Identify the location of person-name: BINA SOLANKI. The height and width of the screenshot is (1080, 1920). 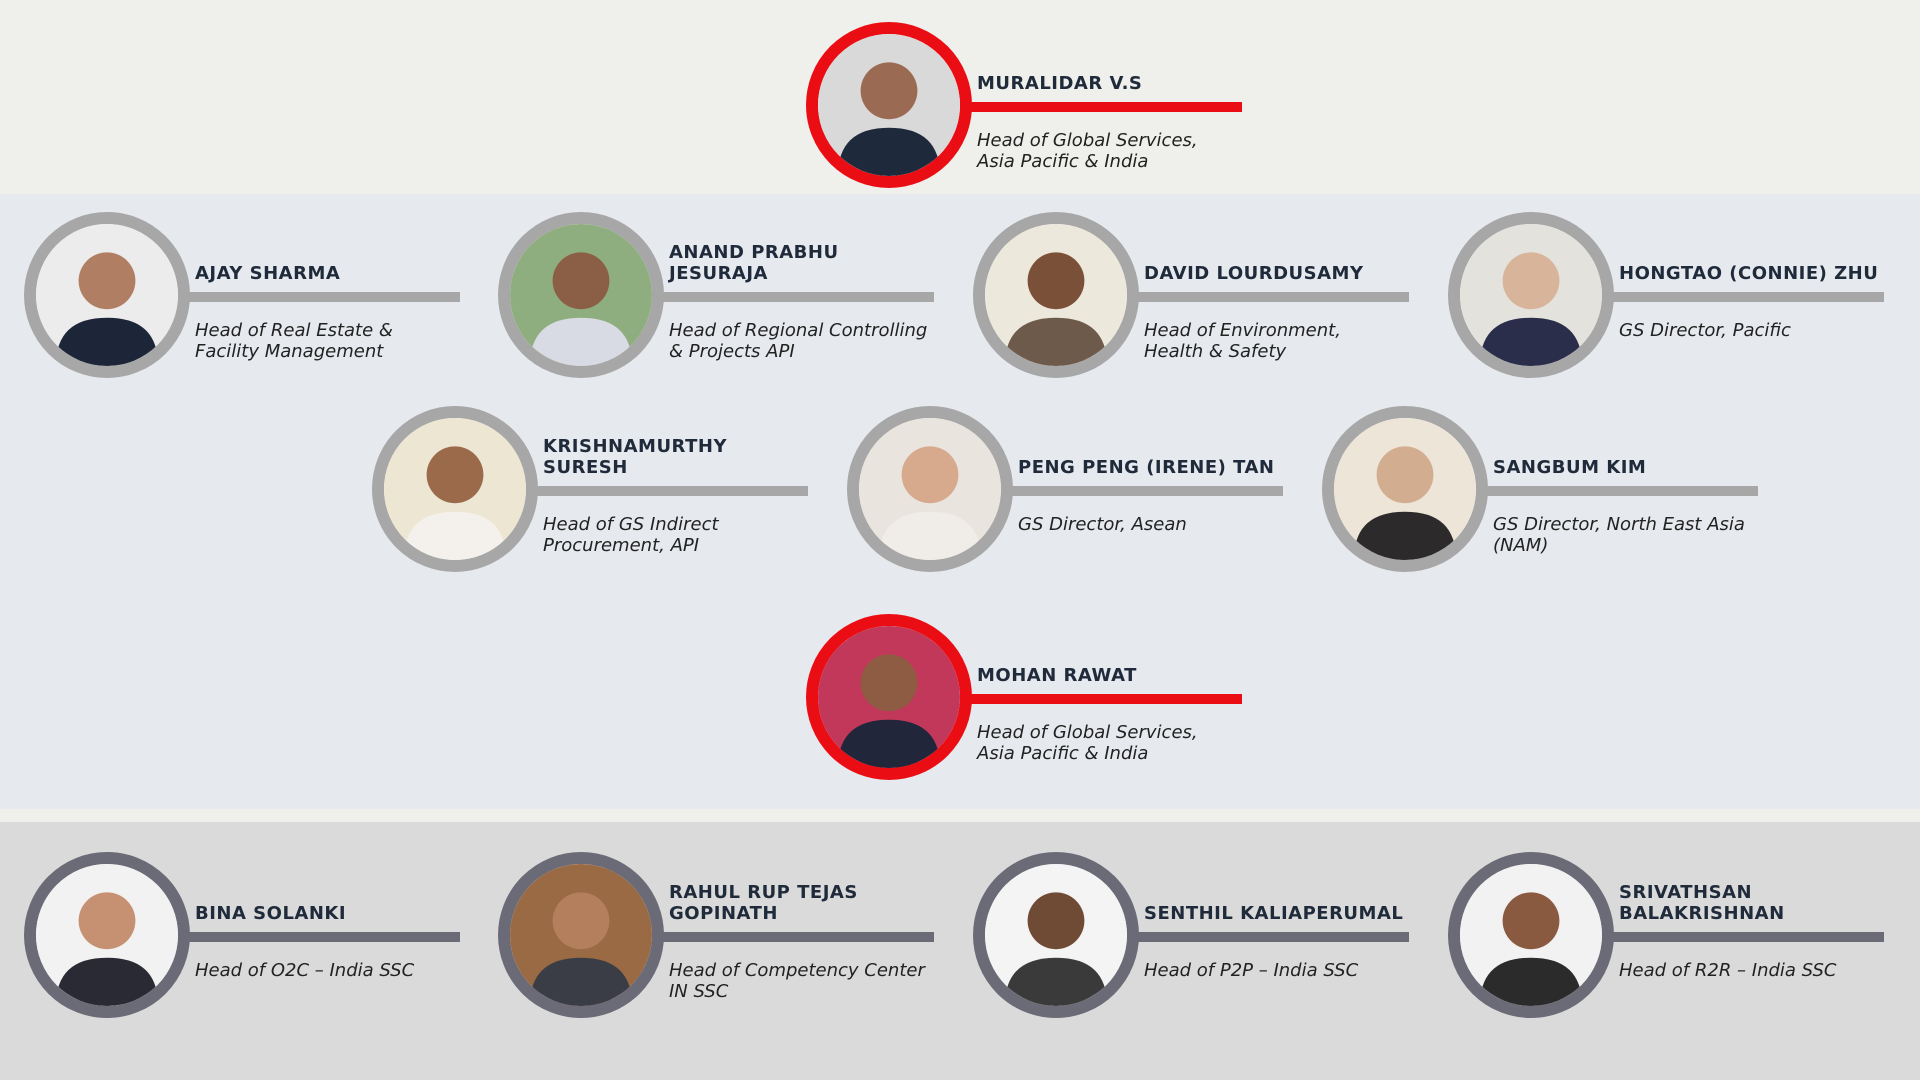
(271, 913).